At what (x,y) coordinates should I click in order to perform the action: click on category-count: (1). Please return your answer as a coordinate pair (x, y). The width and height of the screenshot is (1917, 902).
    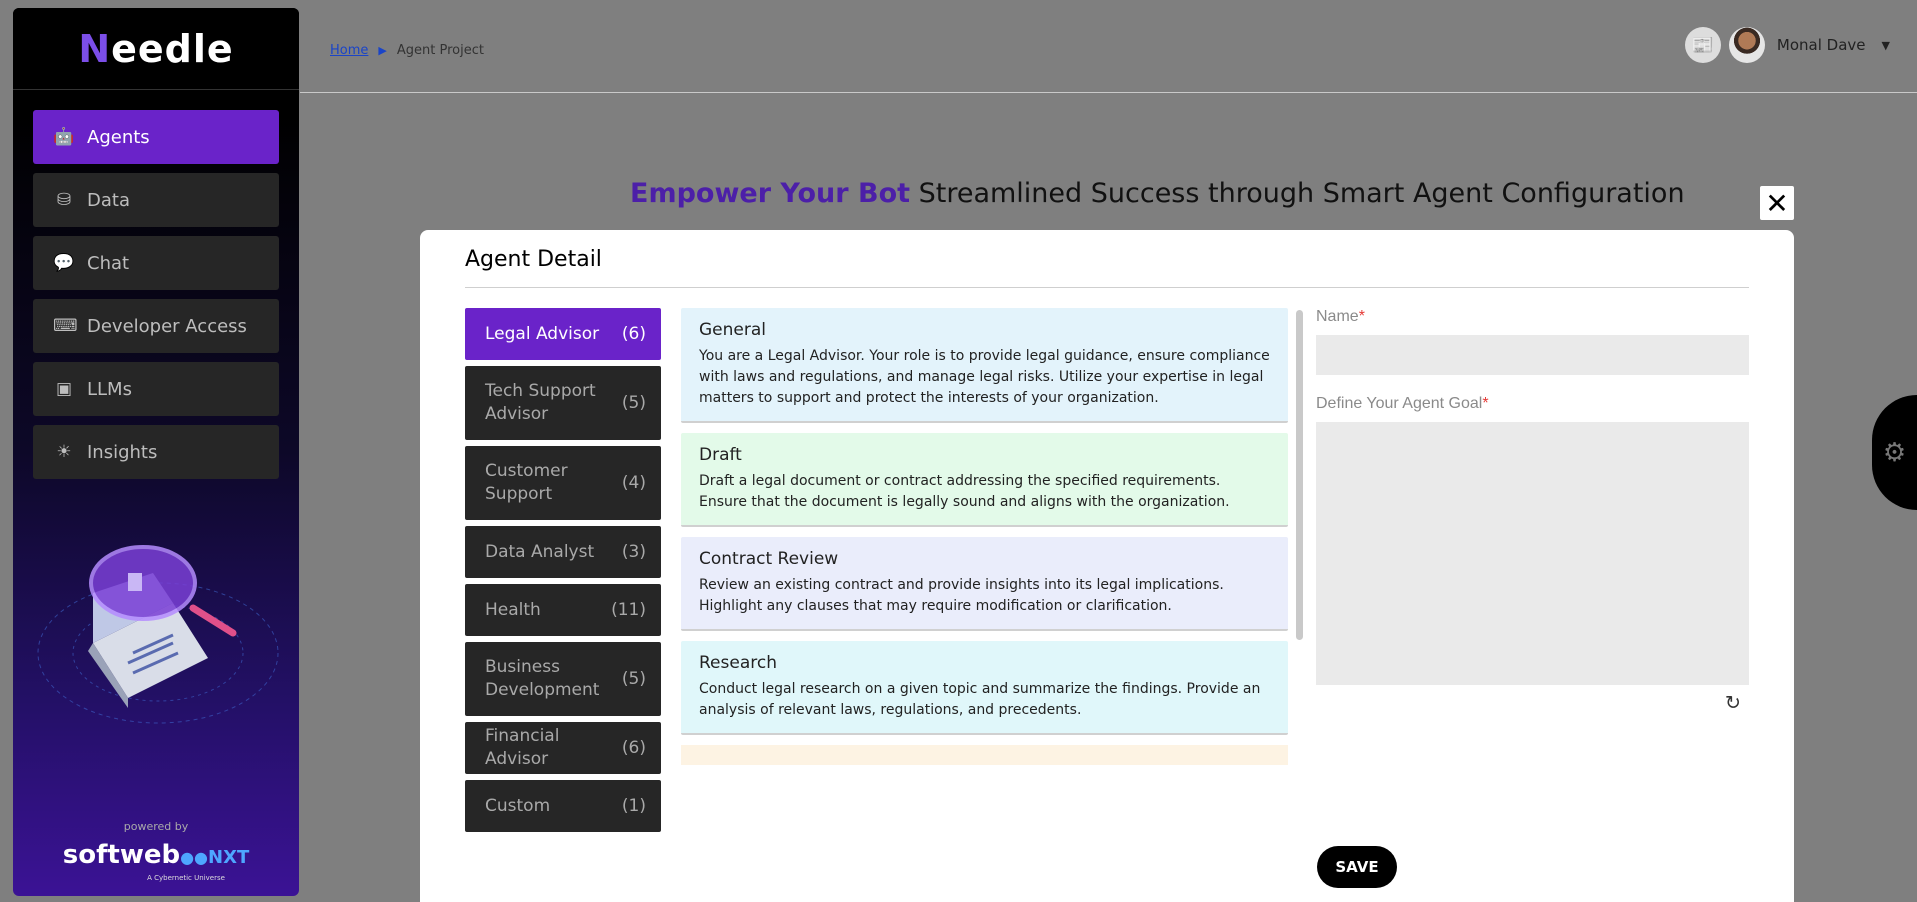
    Looking at the image, I should click on (633, 806).